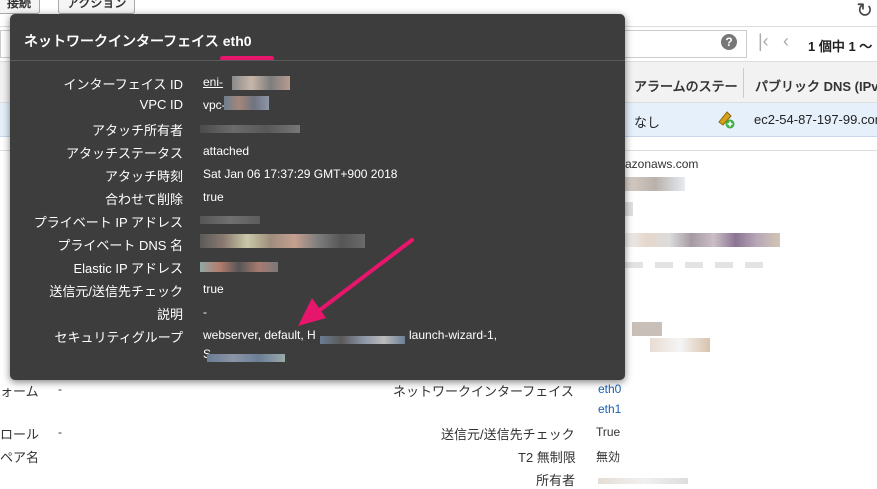 This screenshot has height=489, width=877. Describe the element at coordinates (143, 199) in the screenshot. I see `field-label-delete-on-termination: 合わせて削除` at that location.